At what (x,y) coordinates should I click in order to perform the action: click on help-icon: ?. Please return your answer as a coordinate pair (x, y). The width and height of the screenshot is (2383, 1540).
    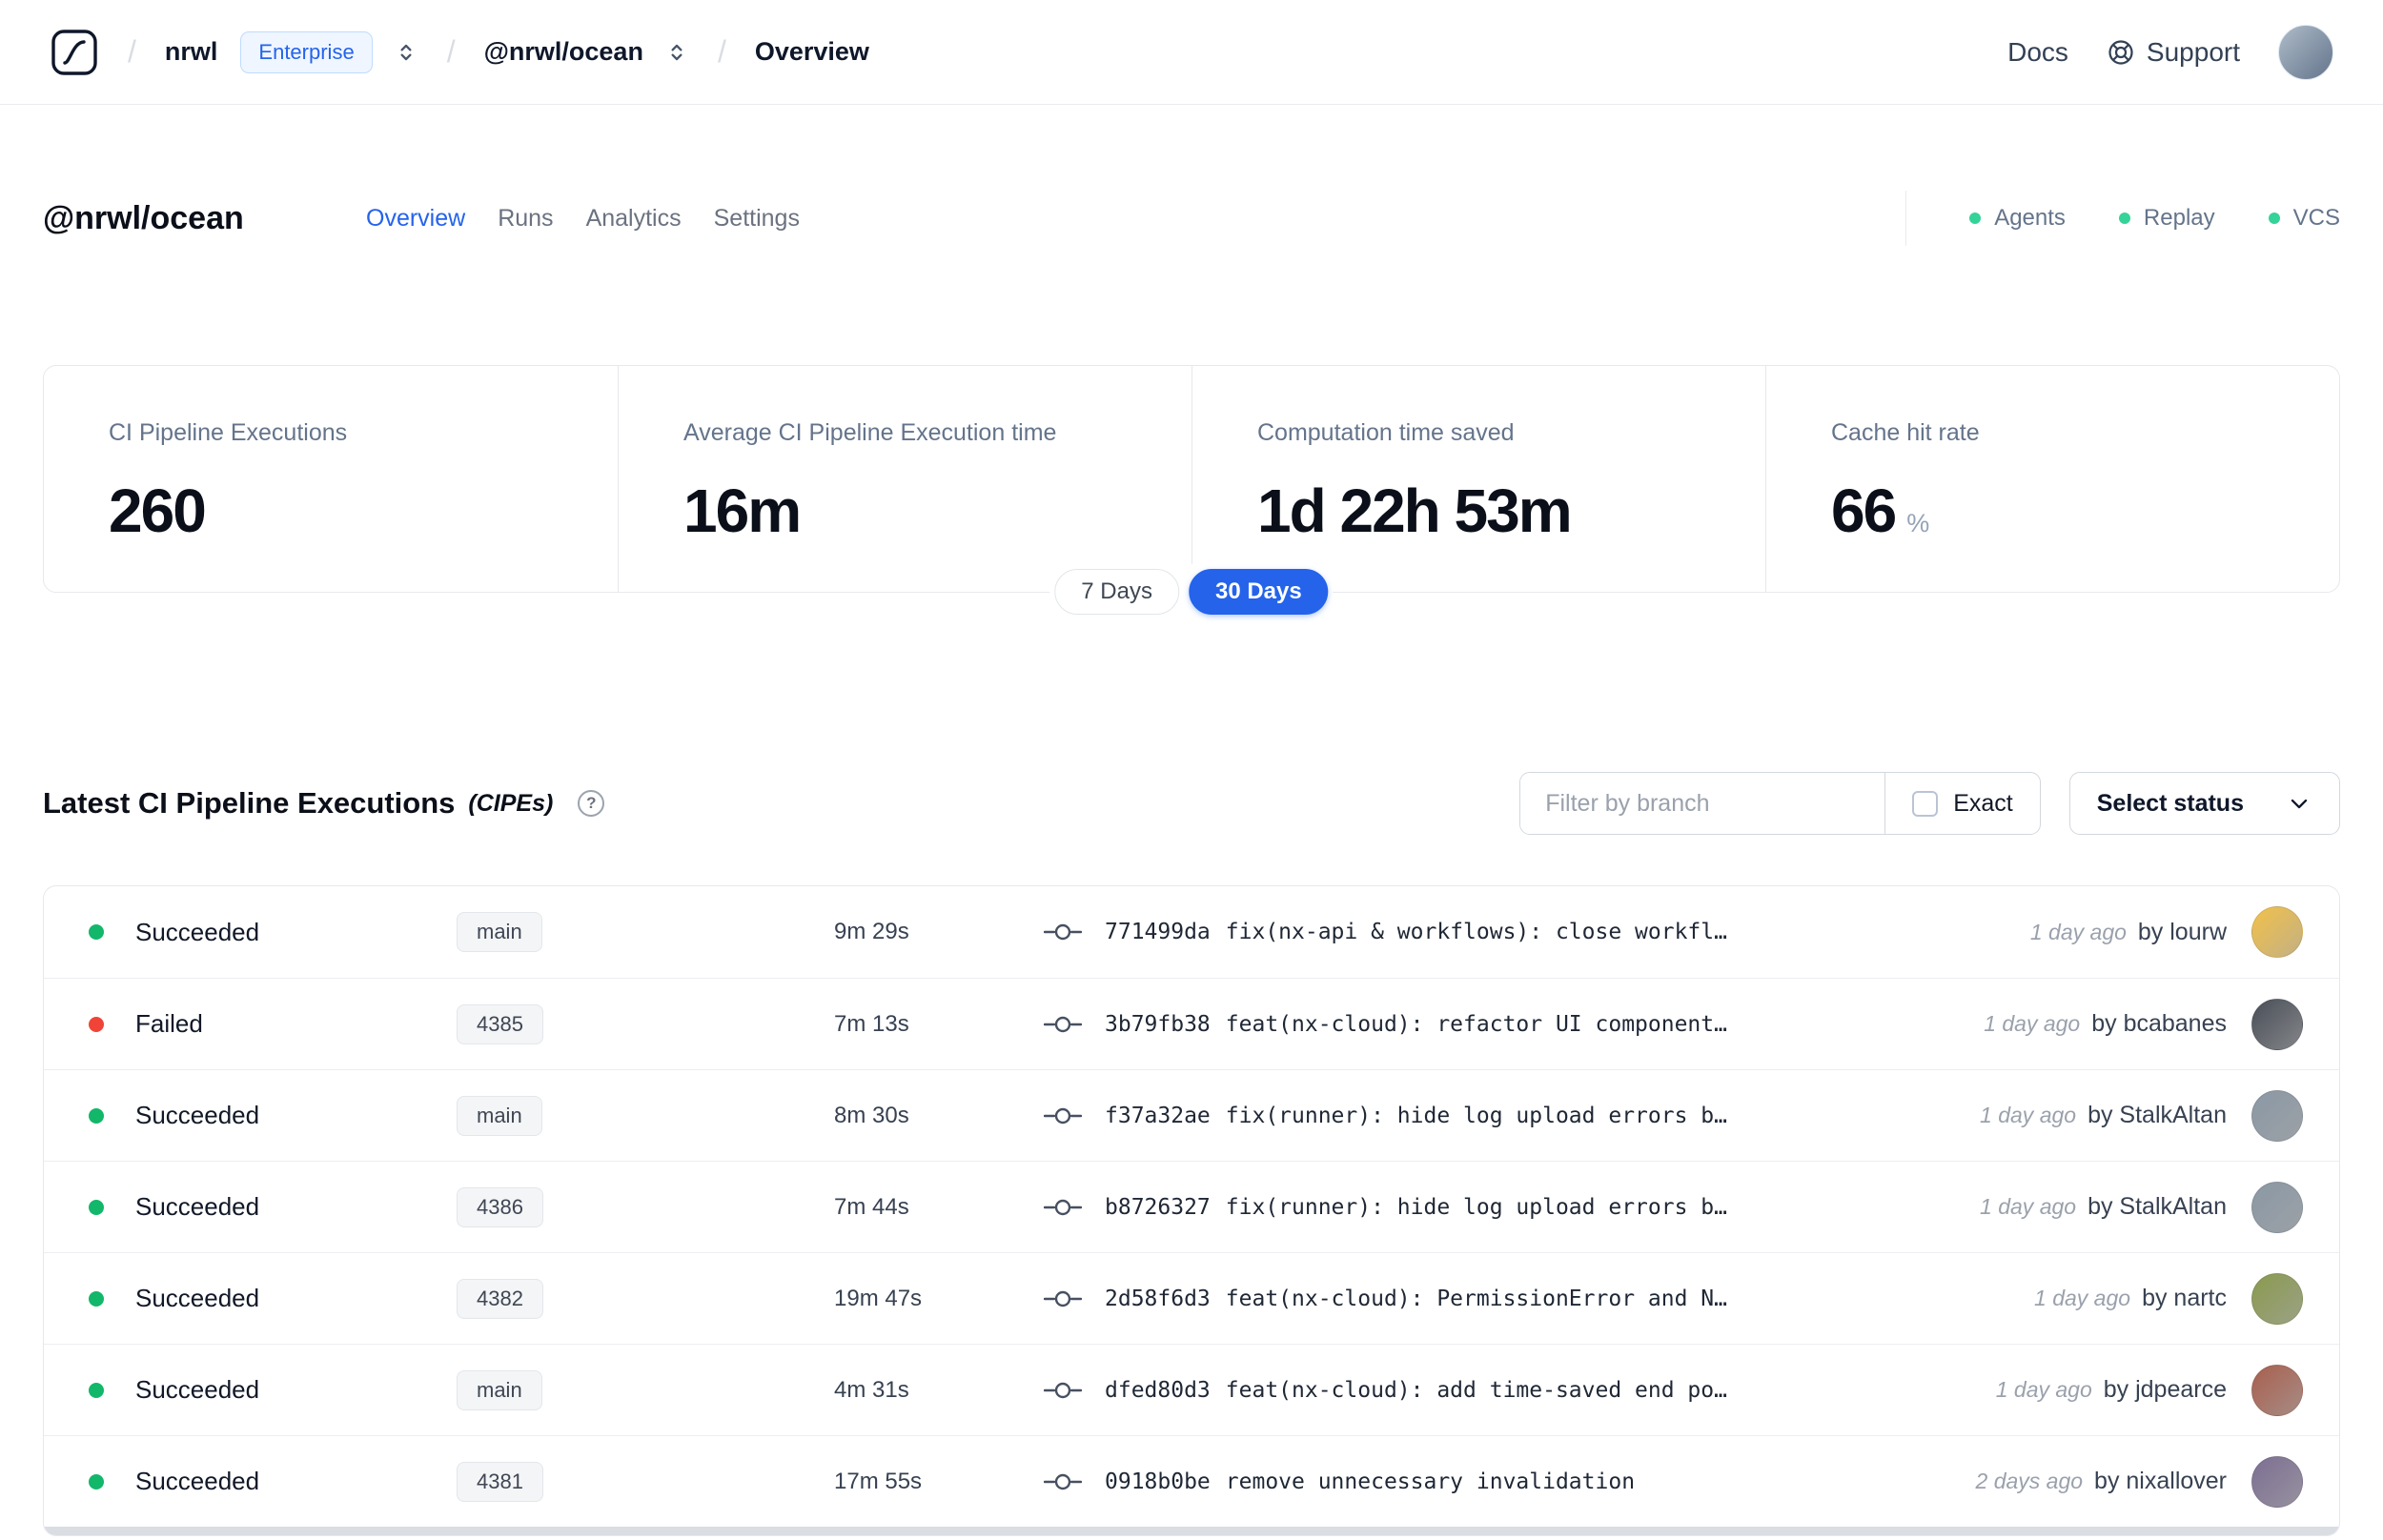
    Looking at the image, I should click on (591, 803).